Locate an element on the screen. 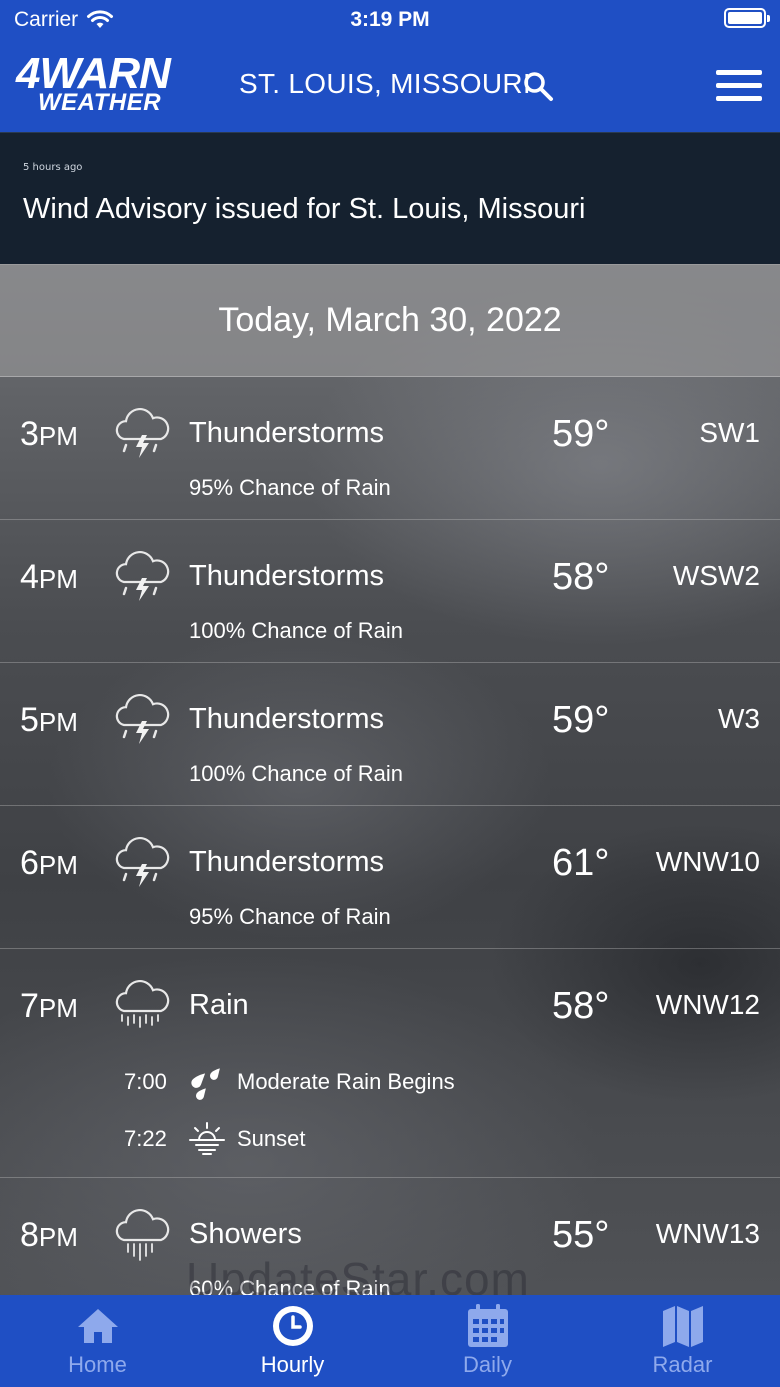 Image resolution: width=780 pixels, height=1387 pixels. row-hour: 3PM is located at coordinates (49, 434).